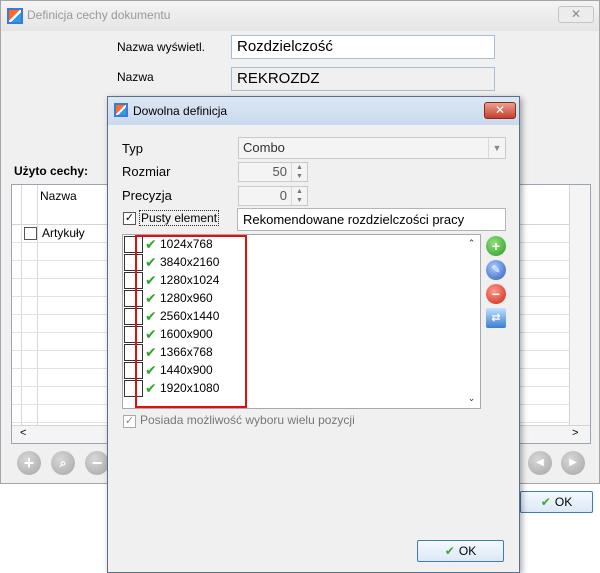 The image size is (600, 573). Describe the element at coordinates (51, 171) in the screenshot. I see `used-features-label: Użyto cechy:` at that location.